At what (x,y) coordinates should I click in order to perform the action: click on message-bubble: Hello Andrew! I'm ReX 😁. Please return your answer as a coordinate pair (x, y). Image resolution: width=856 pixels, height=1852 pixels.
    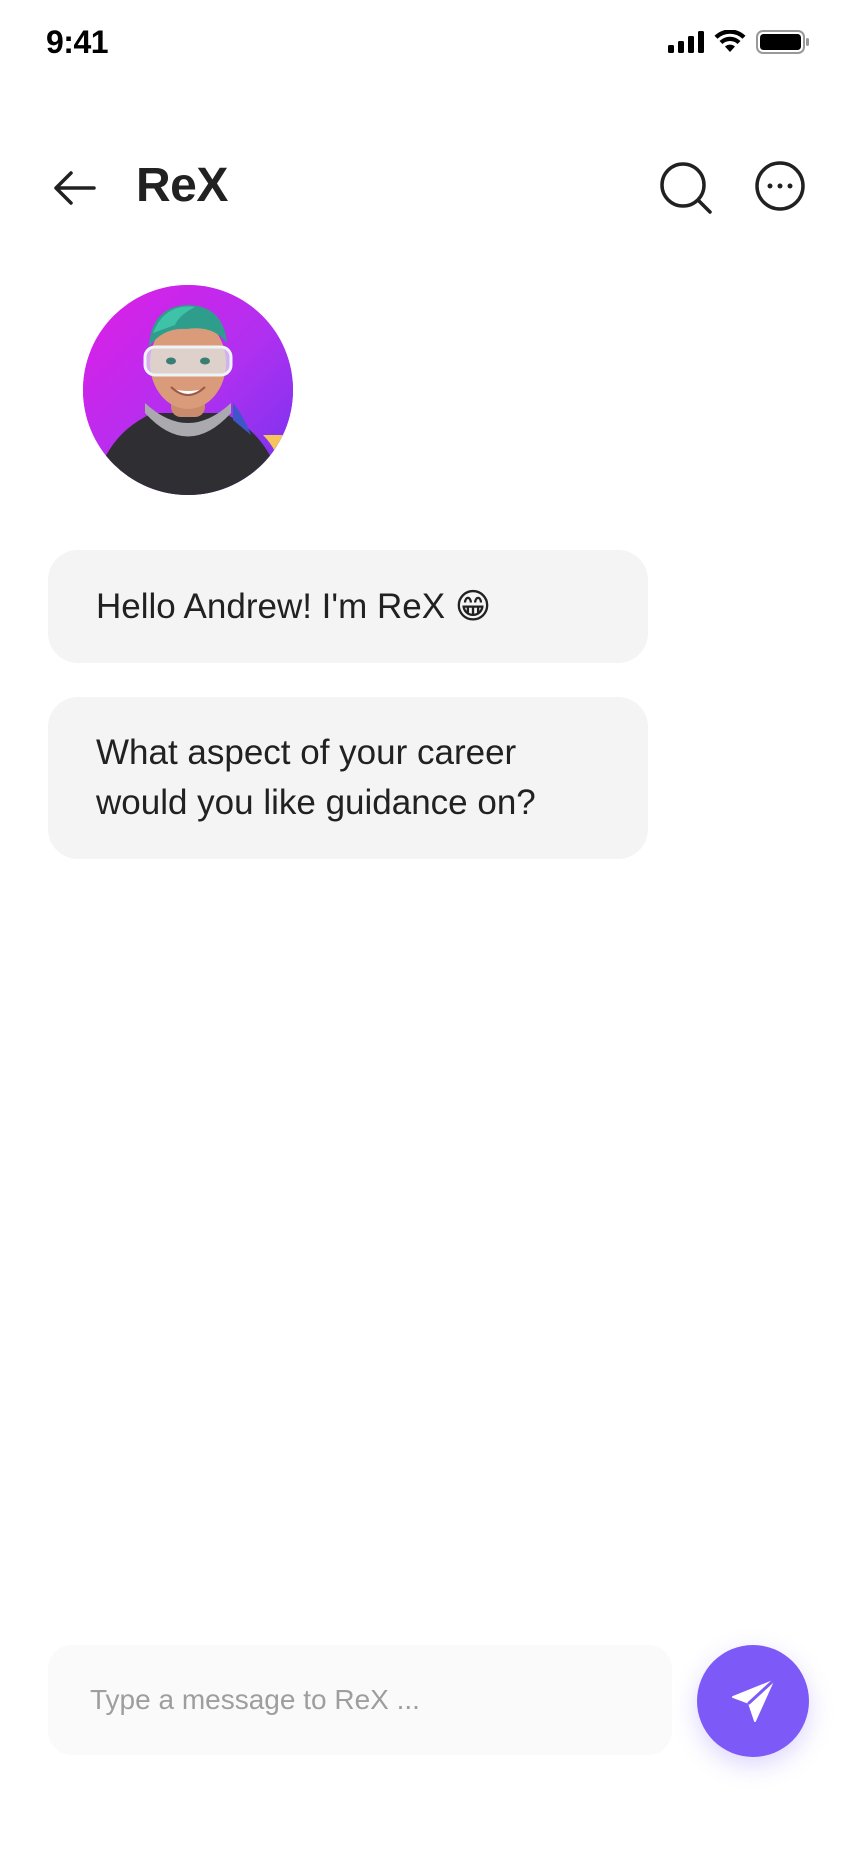
    Looking at the image, I should click on (348, 606).